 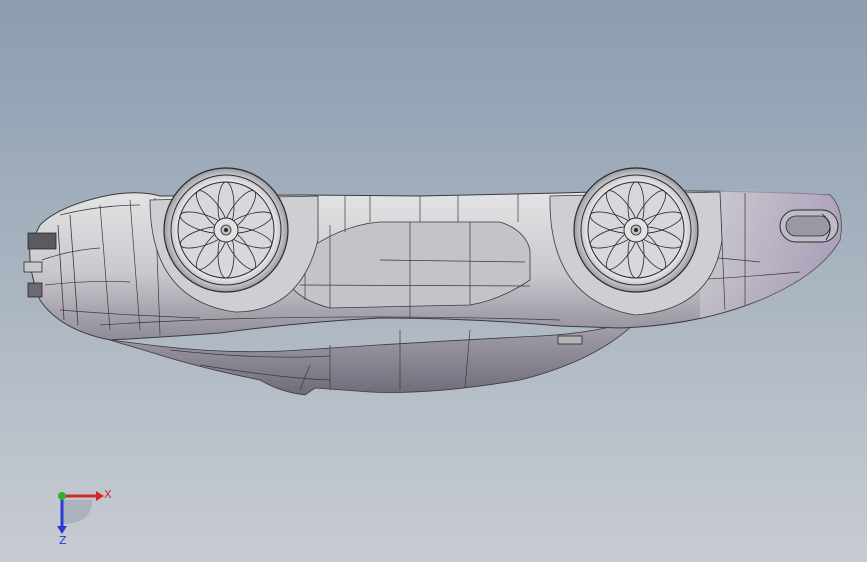 I want to click on z-axis-label: Z, so click(x=63, y=540).